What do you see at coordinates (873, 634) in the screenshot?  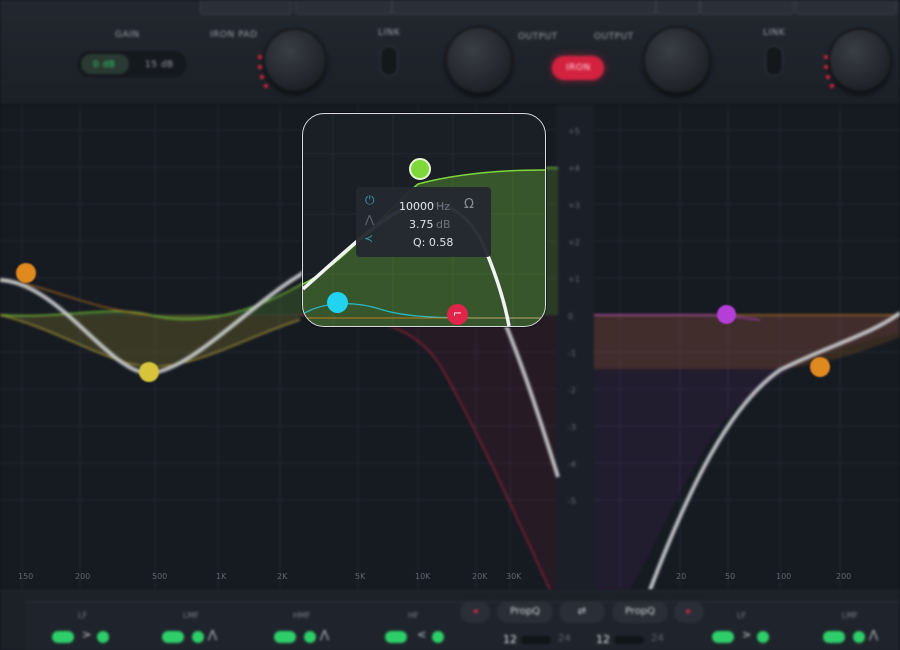 I see `lmf-right-bell-icon: ⋀` at bounding box center [873, 634].